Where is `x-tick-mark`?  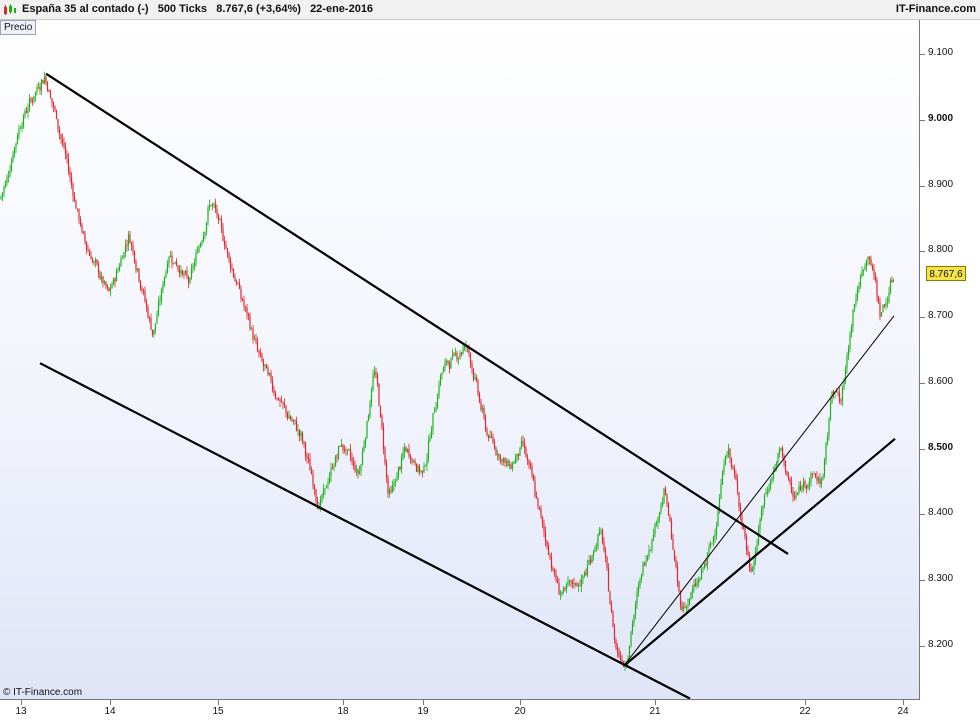
x-tick-mark is located at coordinates (110, 702).